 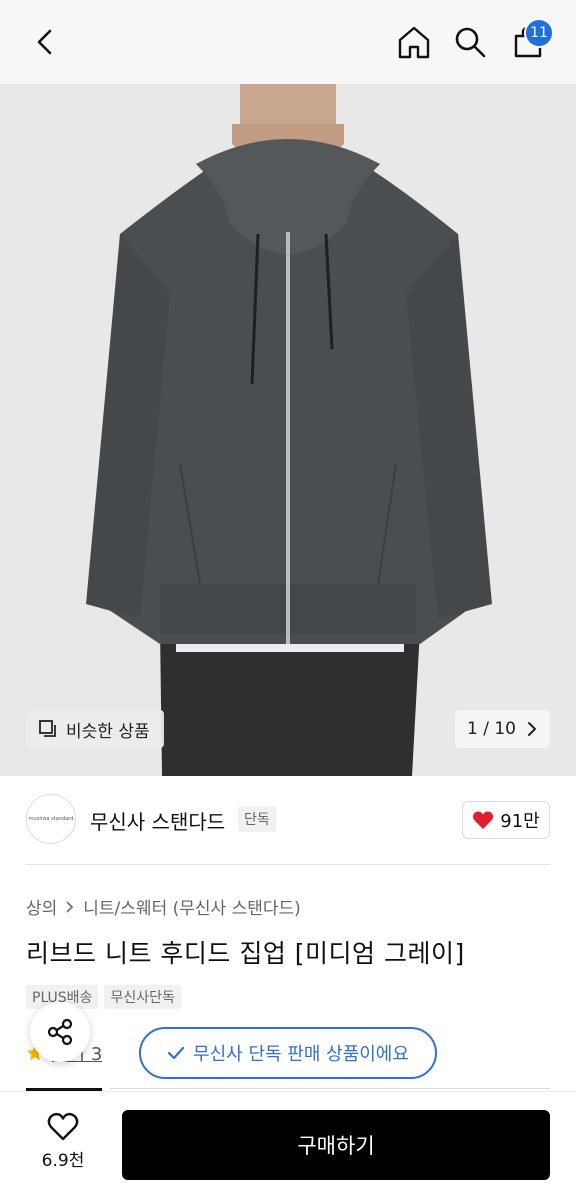 What do you see at coordinates (191, 906) in the screenshot?
I see `breadcrumb-subcategory: 니트/스웨터 (무신사 스탠다드)` at bounding box center [191, 906].